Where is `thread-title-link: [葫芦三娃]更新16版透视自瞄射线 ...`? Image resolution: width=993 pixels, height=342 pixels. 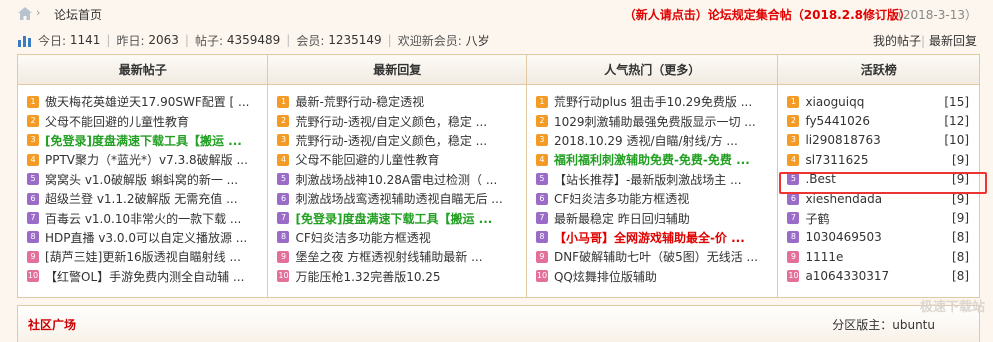
thread-title-link: [葫芦三娃]更新16版透视自瞄射线 ... is located at coordinates (143, 256).